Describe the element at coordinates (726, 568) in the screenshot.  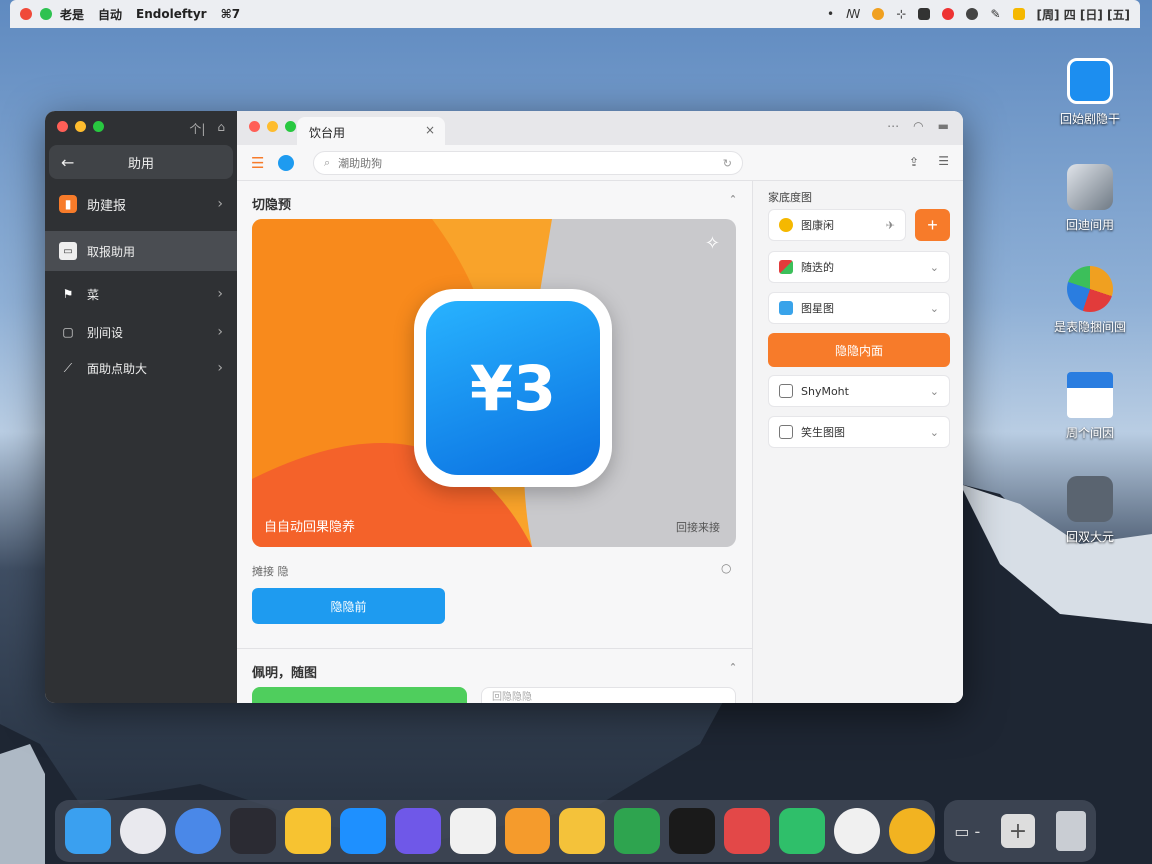
I see `info-icon: ○` at that location.